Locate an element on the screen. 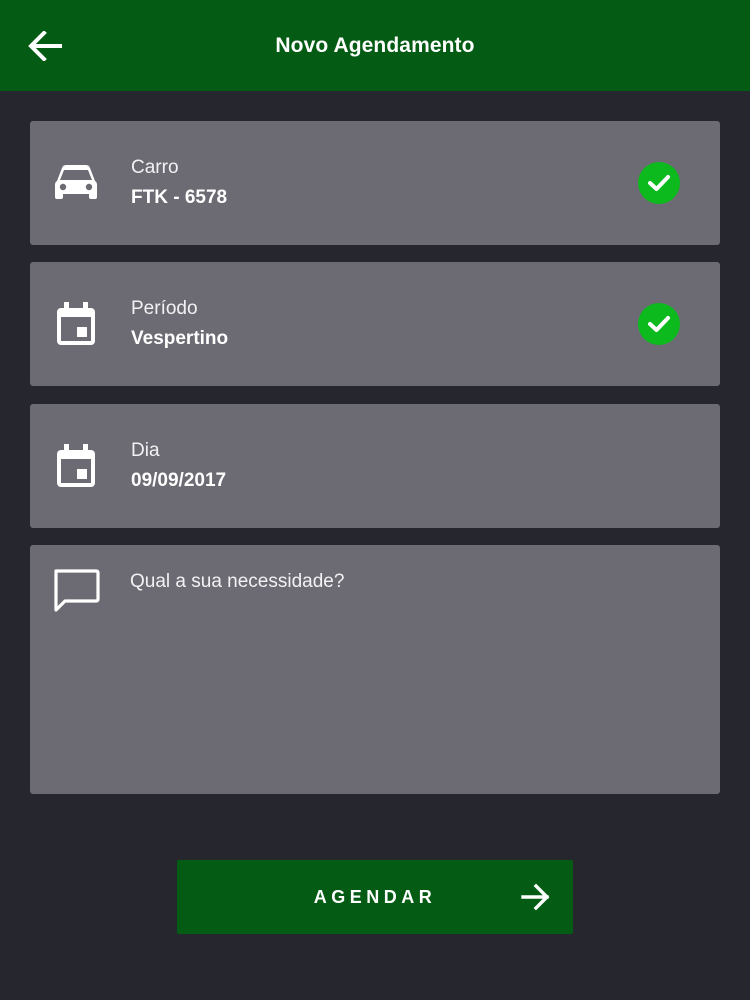 The height and width of the screenshot is (1000, 750). car-value: FTK - 6578 is located at coordinates (179, 197).